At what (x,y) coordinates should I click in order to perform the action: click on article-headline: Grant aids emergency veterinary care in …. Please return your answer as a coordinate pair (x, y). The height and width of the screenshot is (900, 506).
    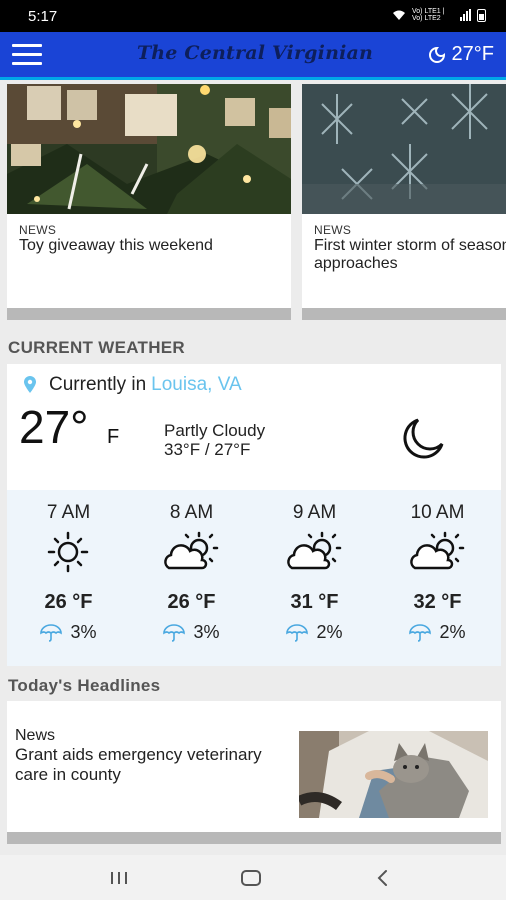
    Looking at the image, I should click on (138, 764).